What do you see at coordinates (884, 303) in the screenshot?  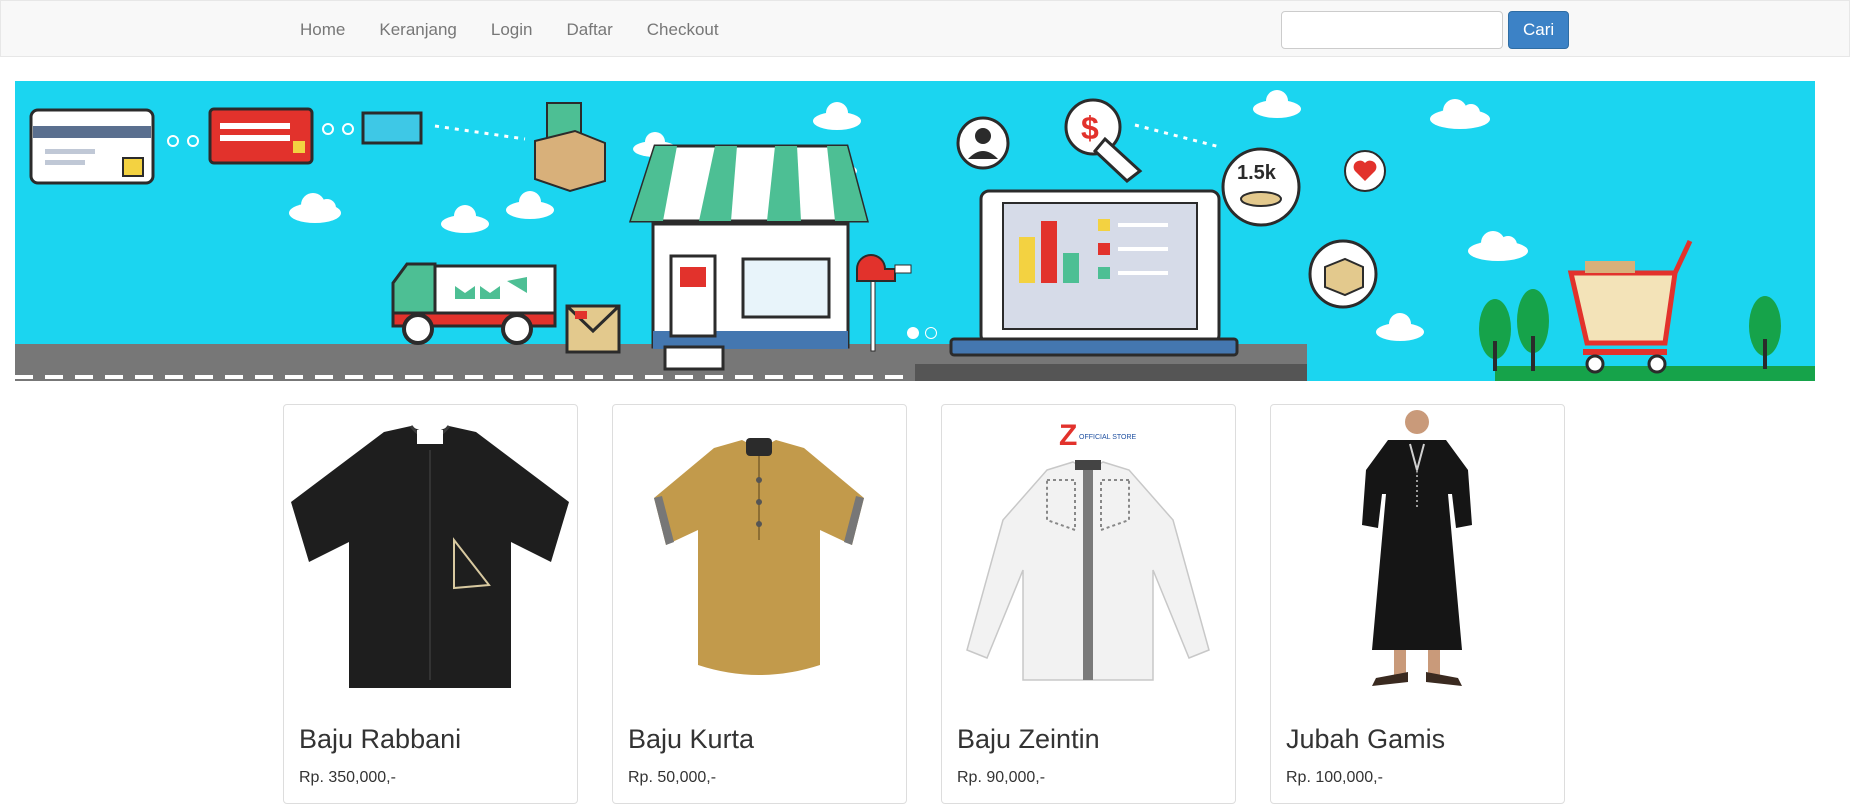 I see `mailbox-icon` at bounding box center [884, 303].